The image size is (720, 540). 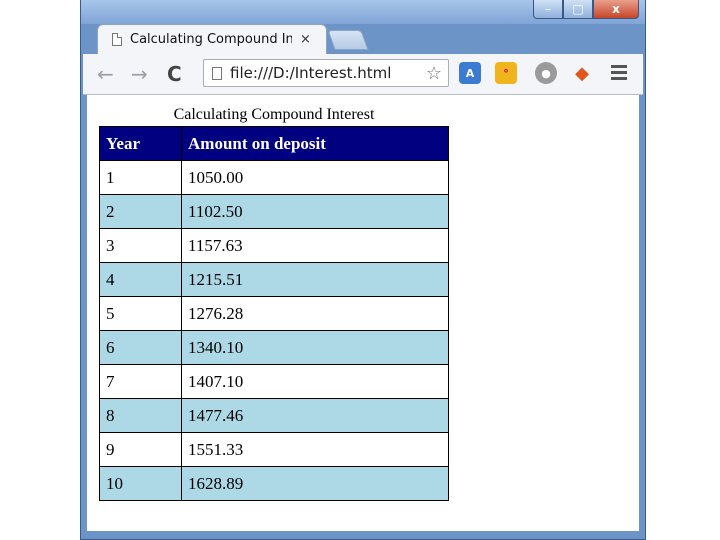 What do you see at coordinates (434, 73) in the screenshot?
I see `bookmark-star-icon: ☆` at bounding box center [434, 73].